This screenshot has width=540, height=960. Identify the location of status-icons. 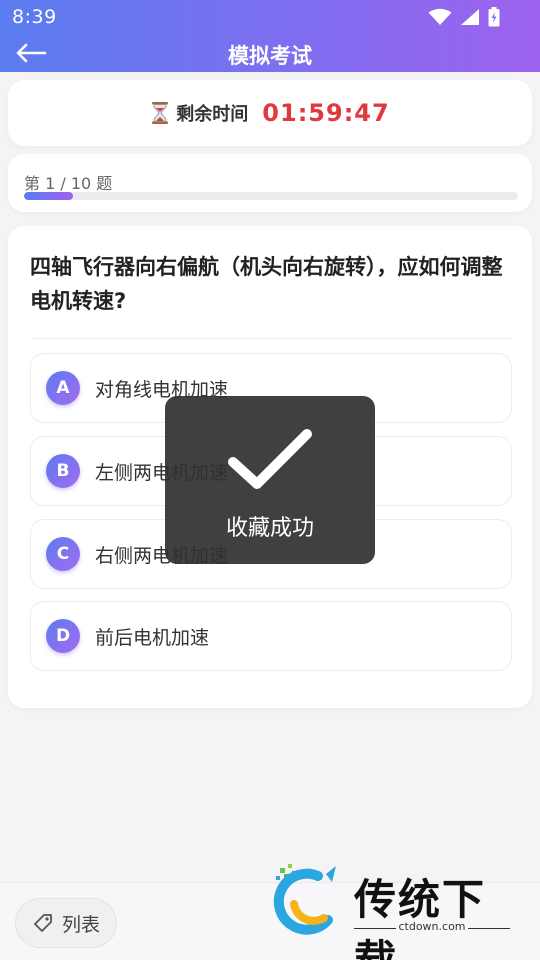
(464, 17).